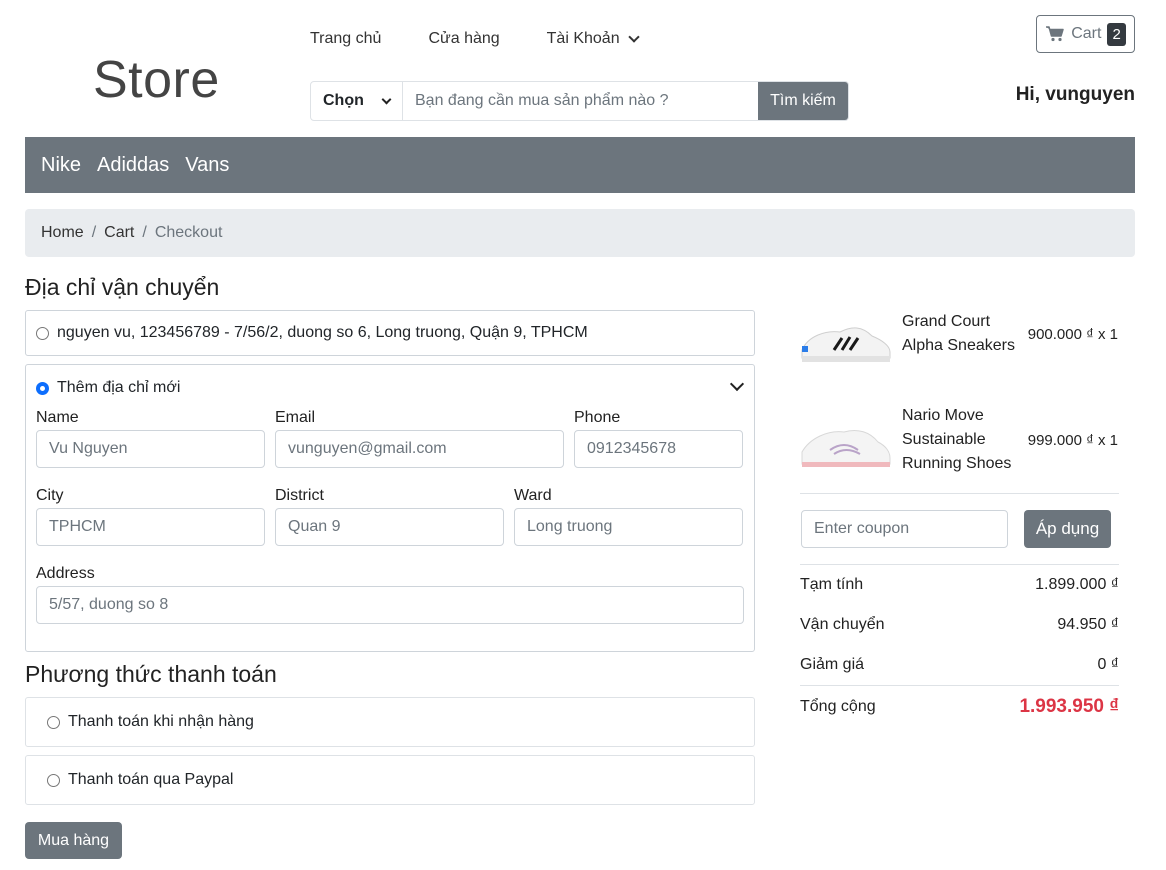  What do you see at coordinates (628, 527) in the screenshot?
I see `ward-input: Long truong` at bounding box center [628, 527].